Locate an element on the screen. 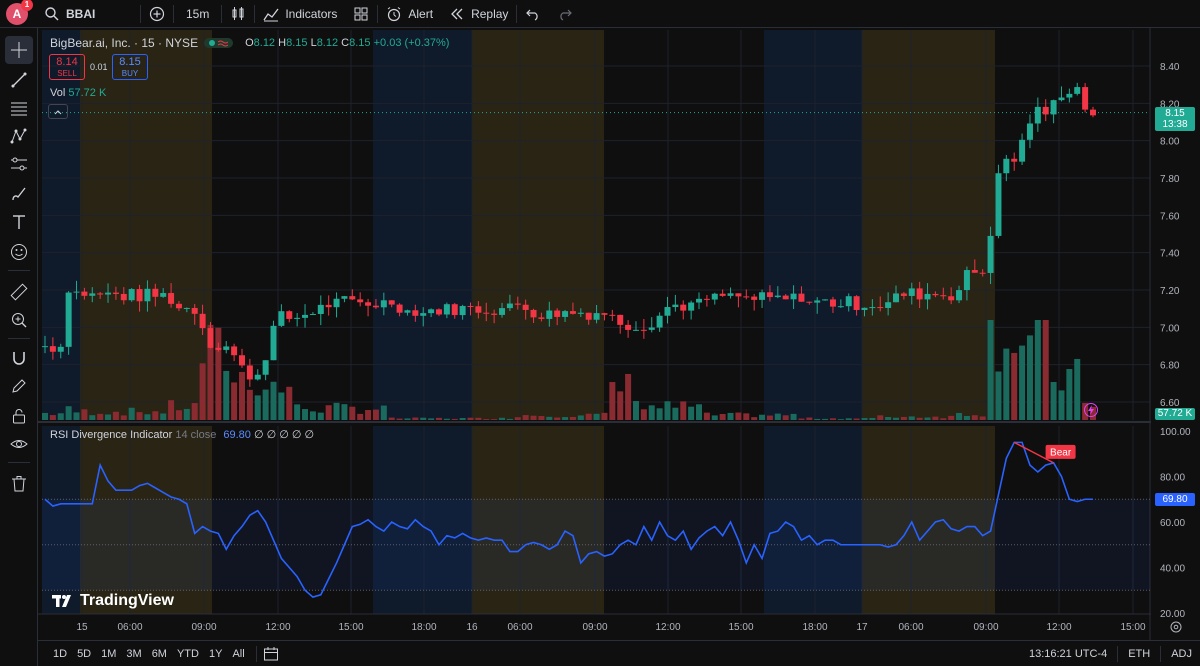 The image size is (1200, 666). range-3m-button: 3M is located at coordinates (133, 654).